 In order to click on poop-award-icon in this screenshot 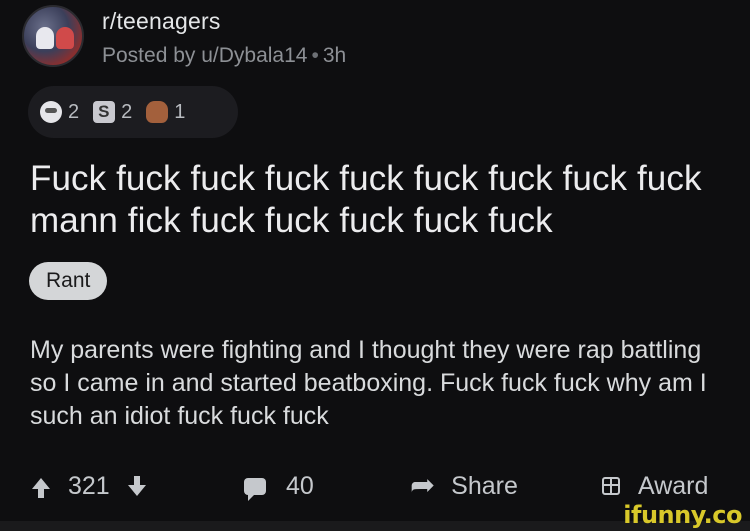, I will do `click(157, 112)`.